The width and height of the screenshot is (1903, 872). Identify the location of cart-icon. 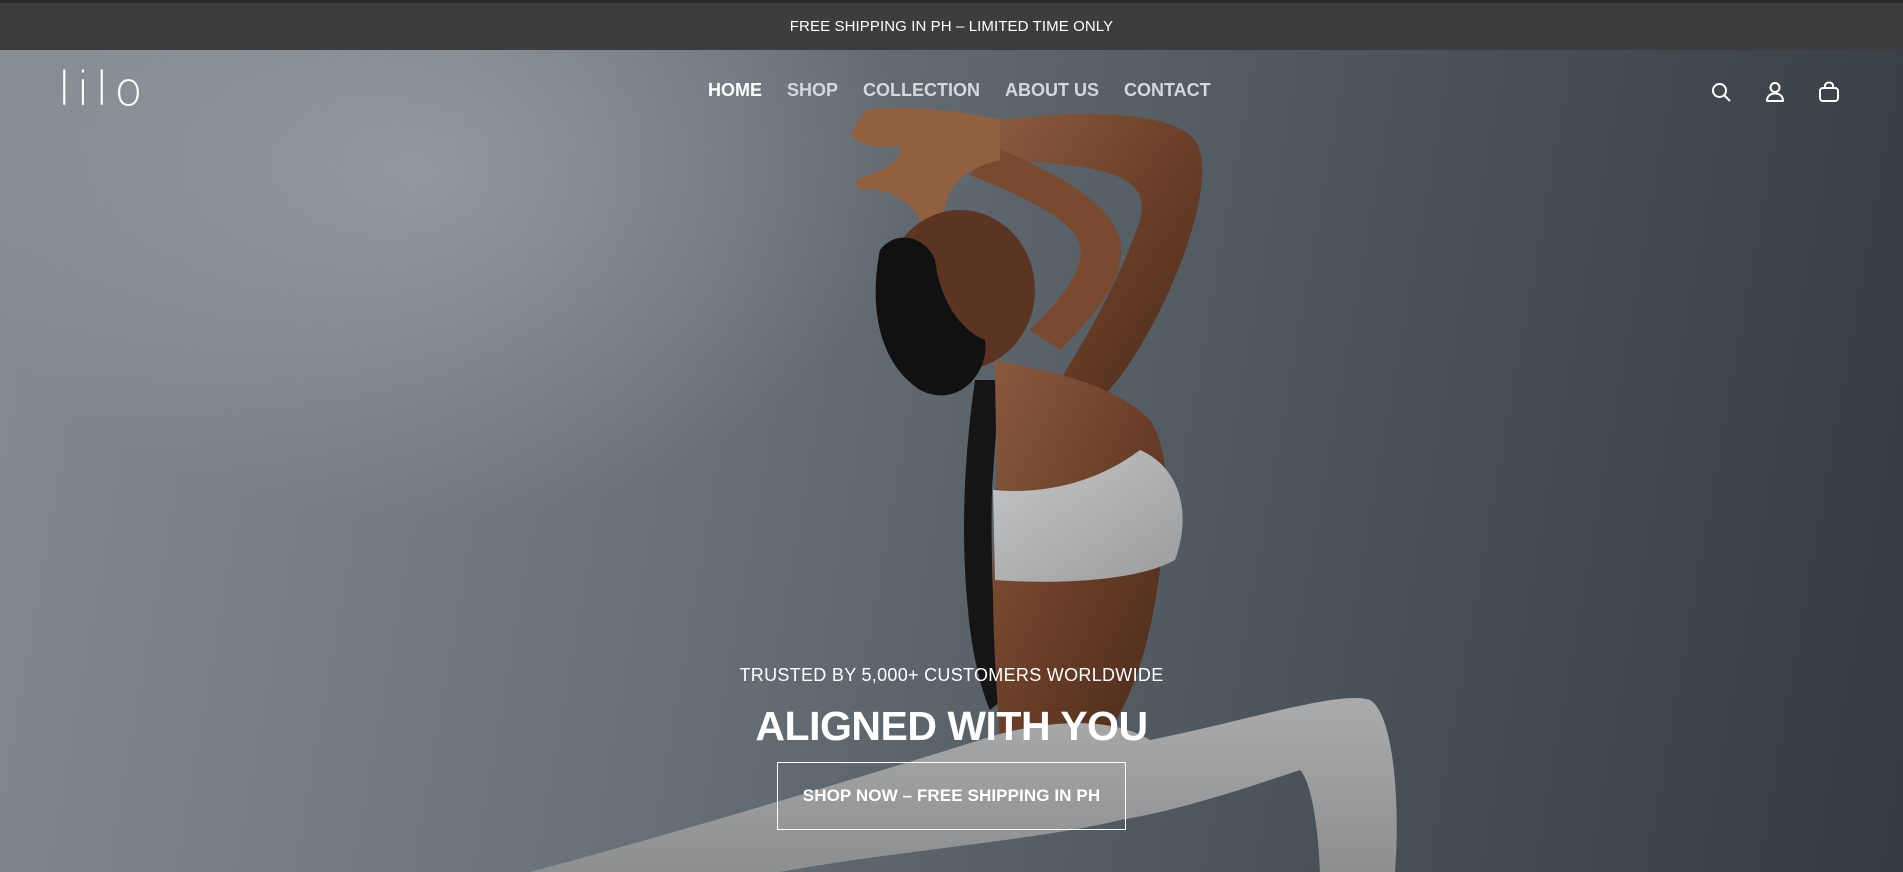
(1829, 92).